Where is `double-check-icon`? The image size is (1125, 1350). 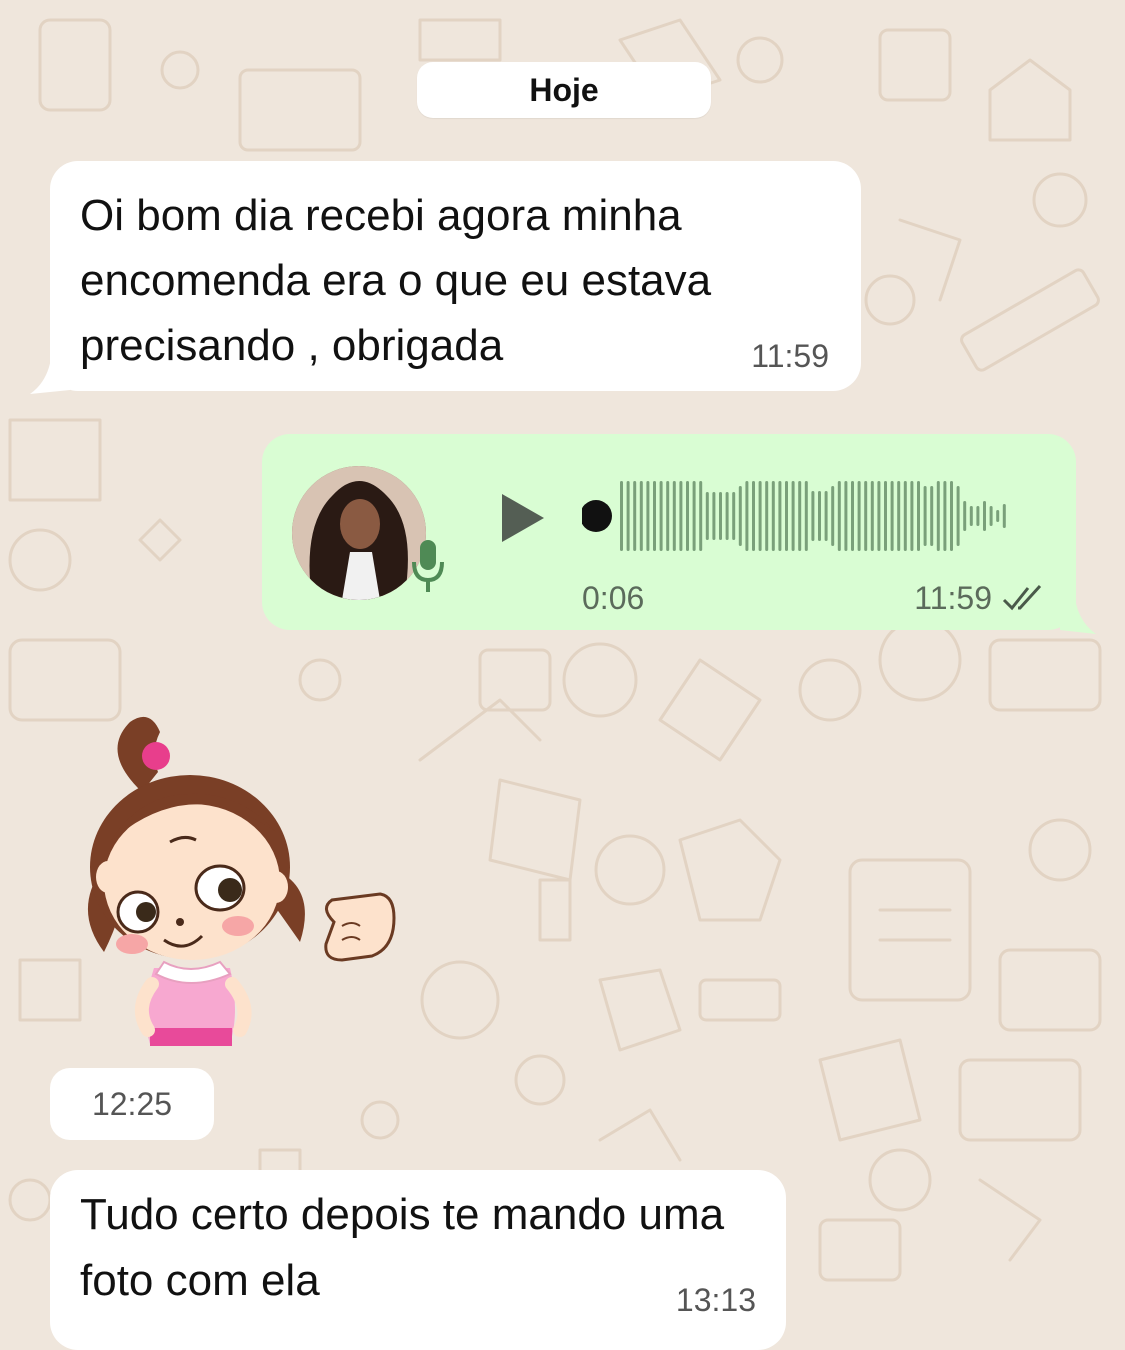
double-check-icon is located at coordinates (1022, 597).